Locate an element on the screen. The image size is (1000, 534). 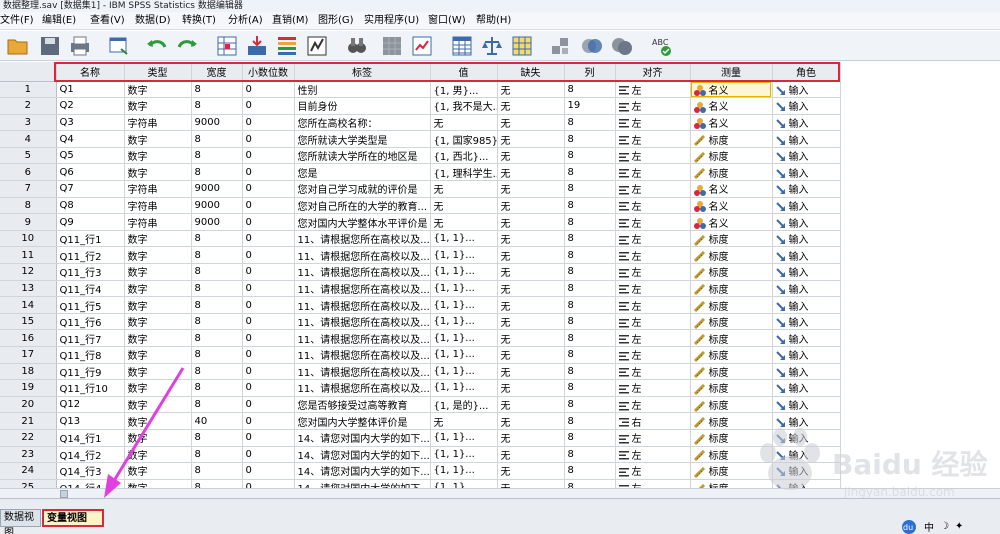
save-icon is located at coordinates (50, 46).